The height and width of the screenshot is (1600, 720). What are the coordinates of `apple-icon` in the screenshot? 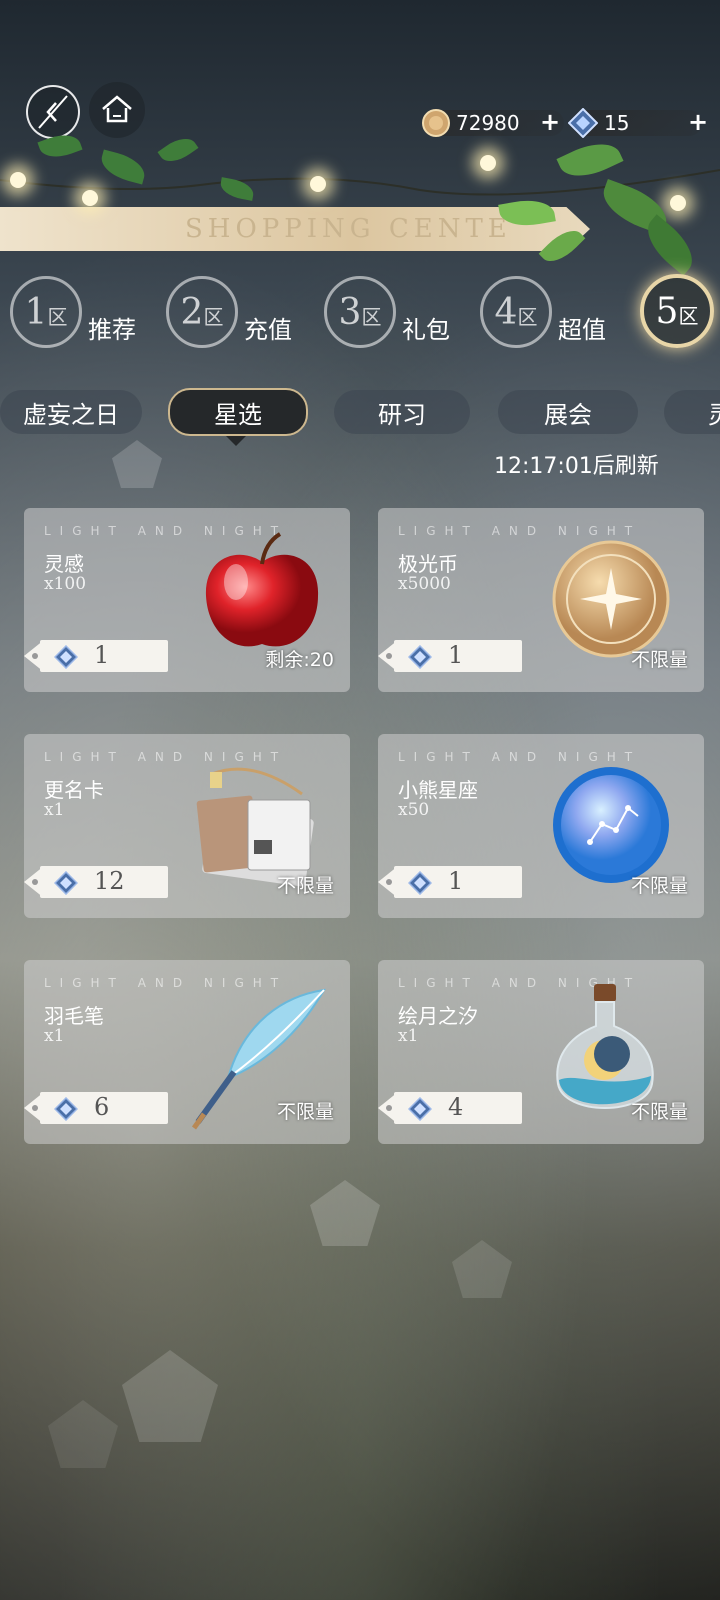 It's located at (262, 589).